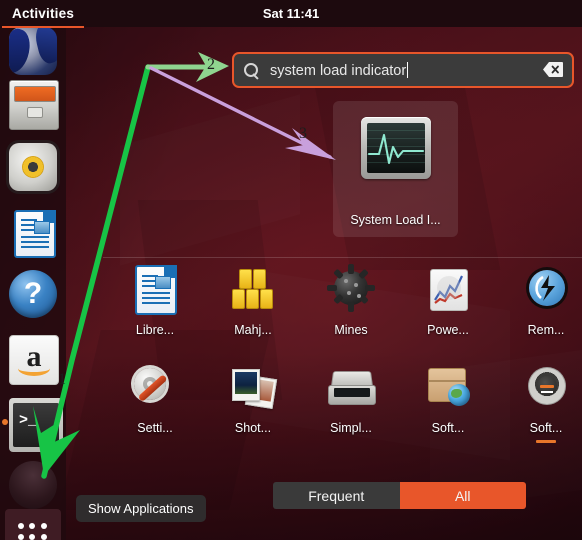  Describe the element at coordinates (448, 292) in the screenshot. I see `power-statistics-icon` at that location.